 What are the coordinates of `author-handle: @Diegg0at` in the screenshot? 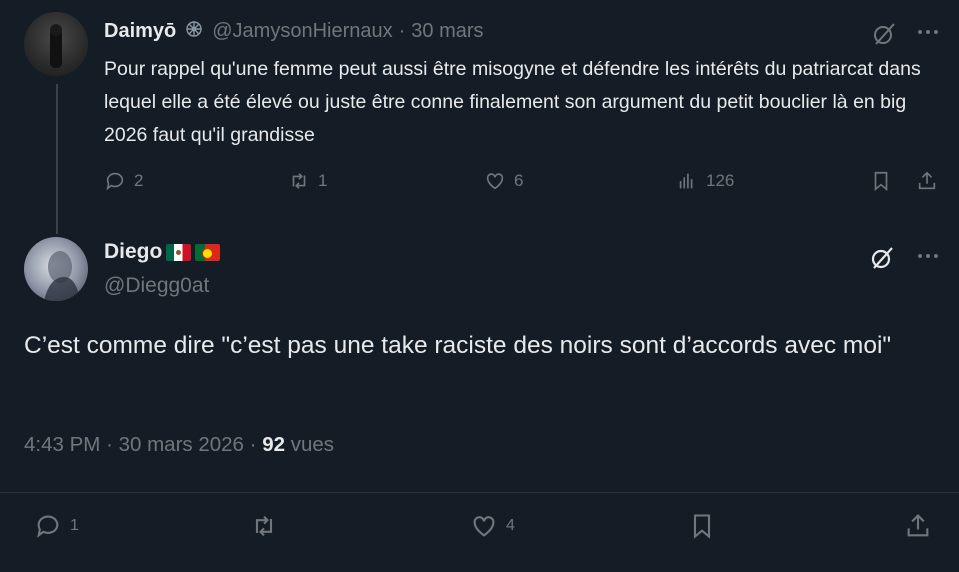 It's located at (156, 286).